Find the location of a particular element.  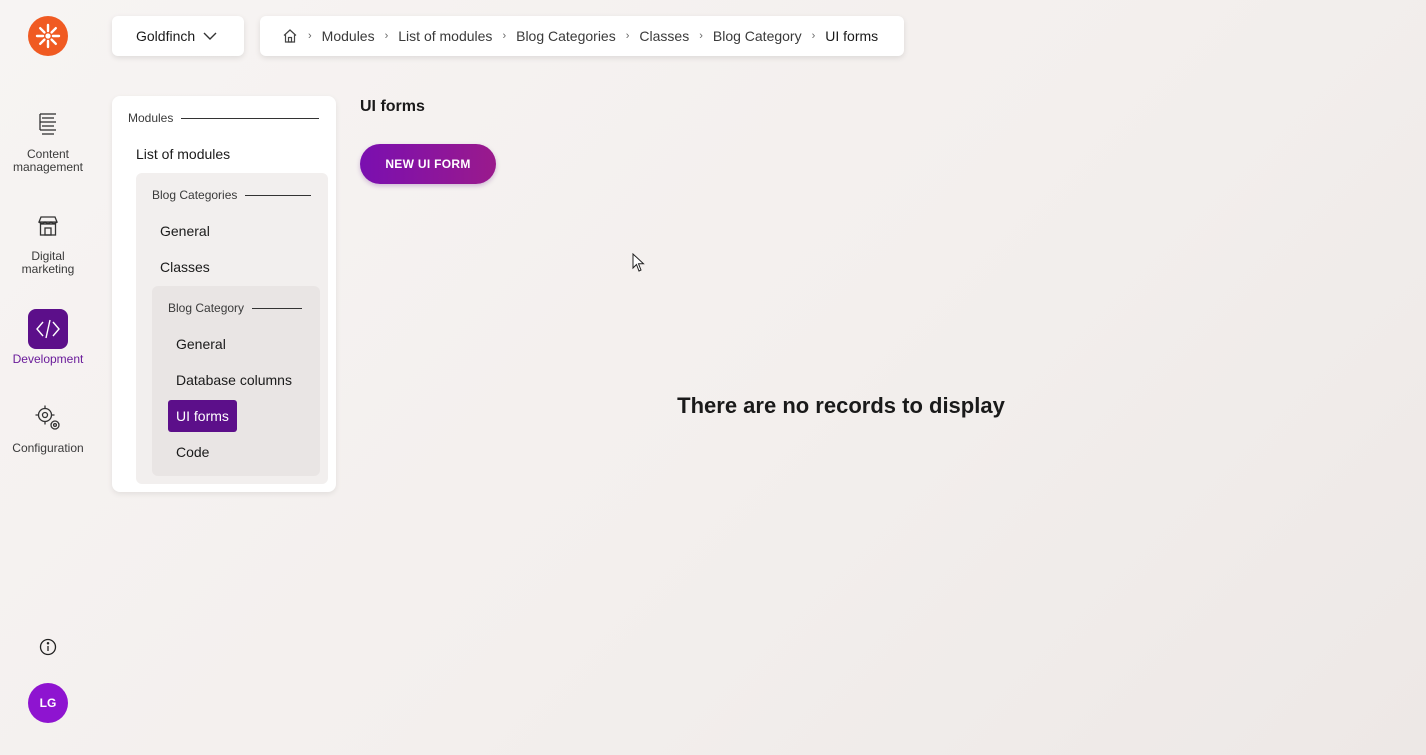

breadcrumb-current: UI forms is located at coordinates (852, 36).